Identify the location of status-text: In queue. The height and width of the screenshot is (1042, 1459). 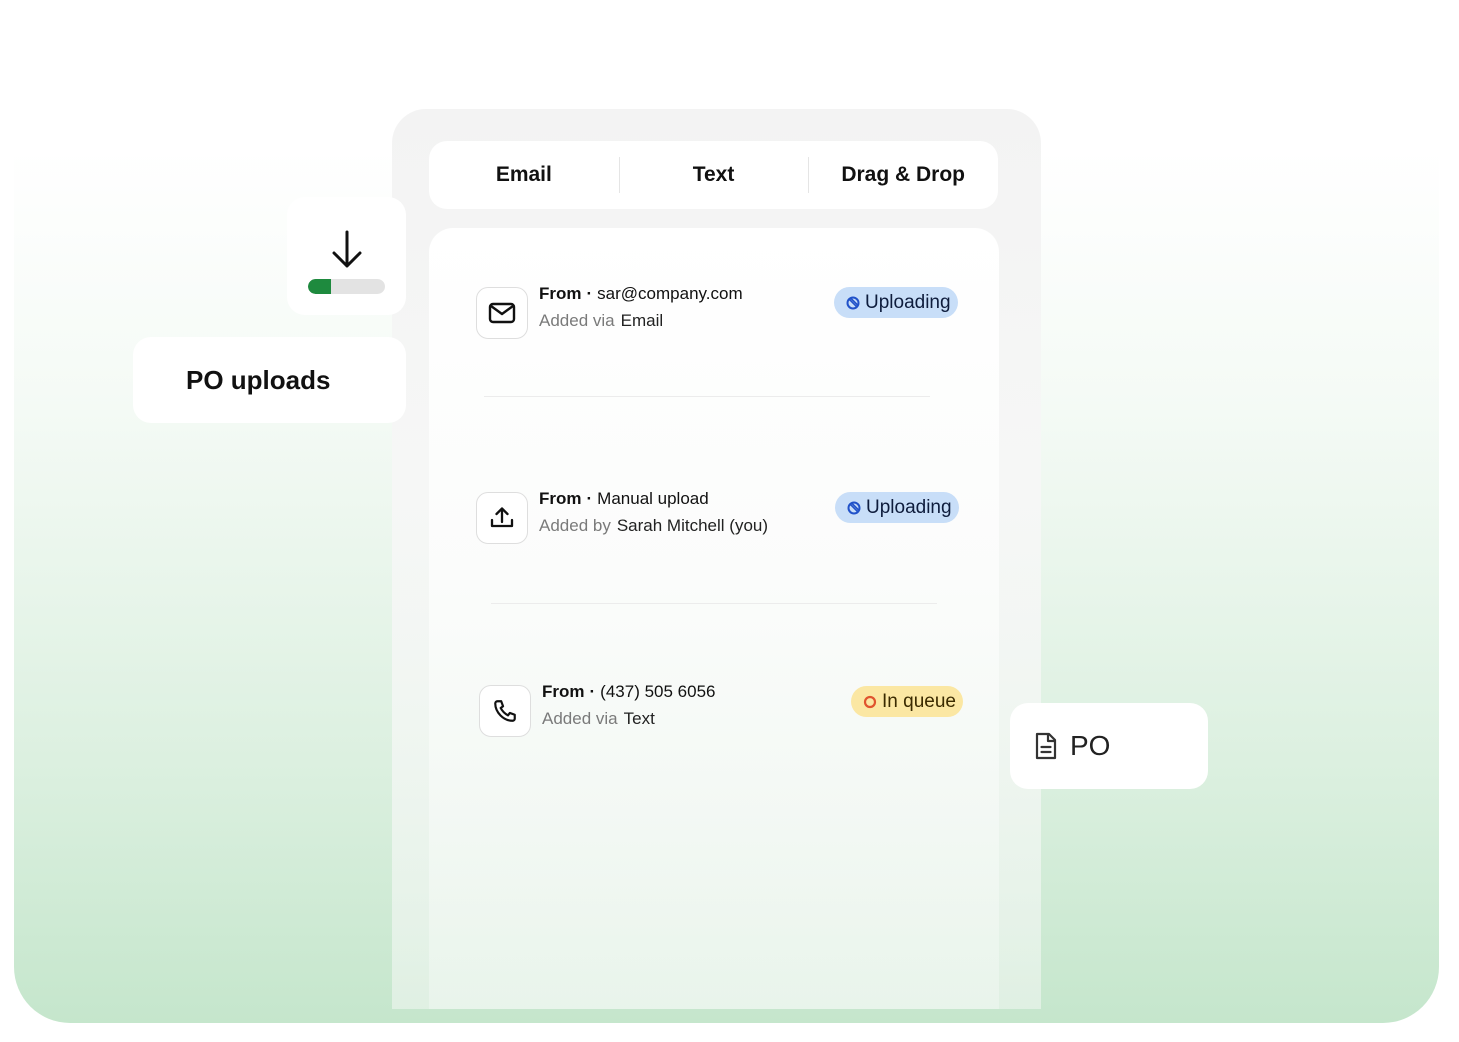
(919, 701).